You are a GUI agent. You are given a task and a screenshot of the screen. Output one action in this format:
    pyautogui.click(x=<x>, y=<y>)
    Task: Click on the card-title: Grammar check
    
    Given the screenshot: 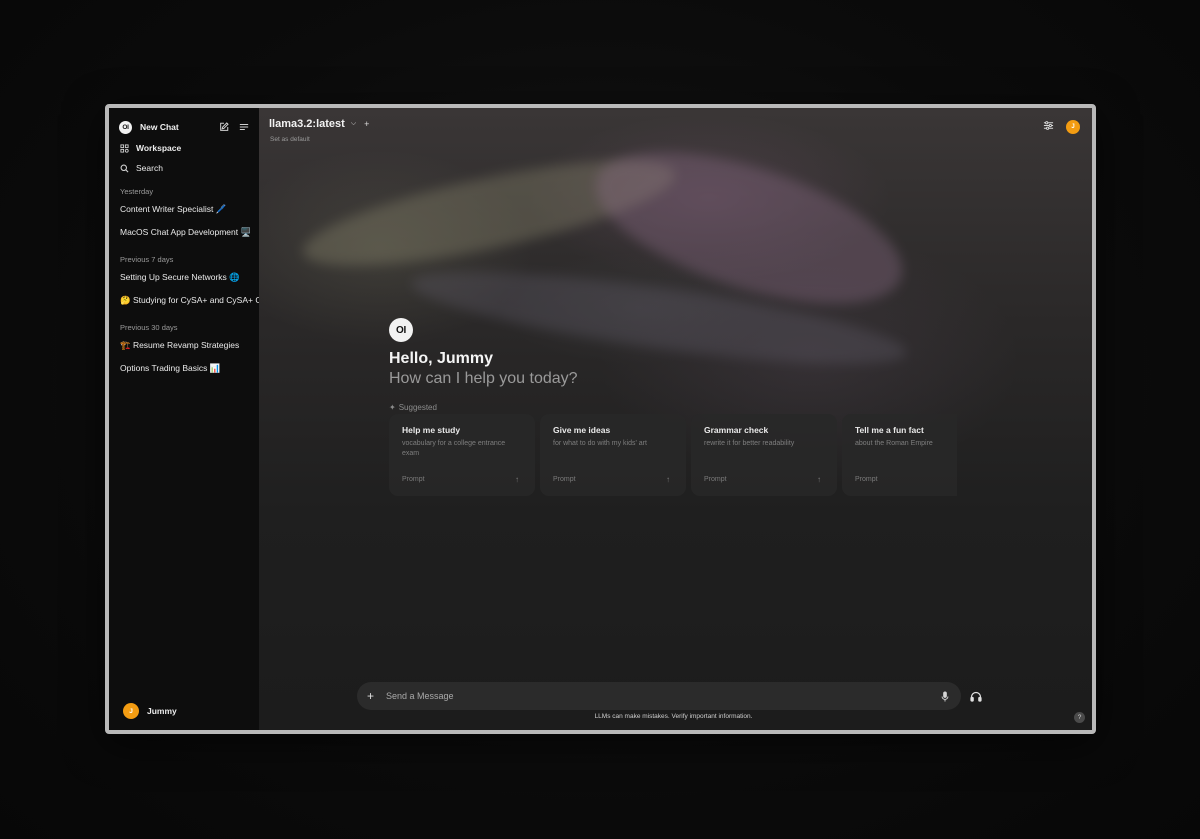 What is the action you would take?
    pyautogui.click(x=736, y=430)
    